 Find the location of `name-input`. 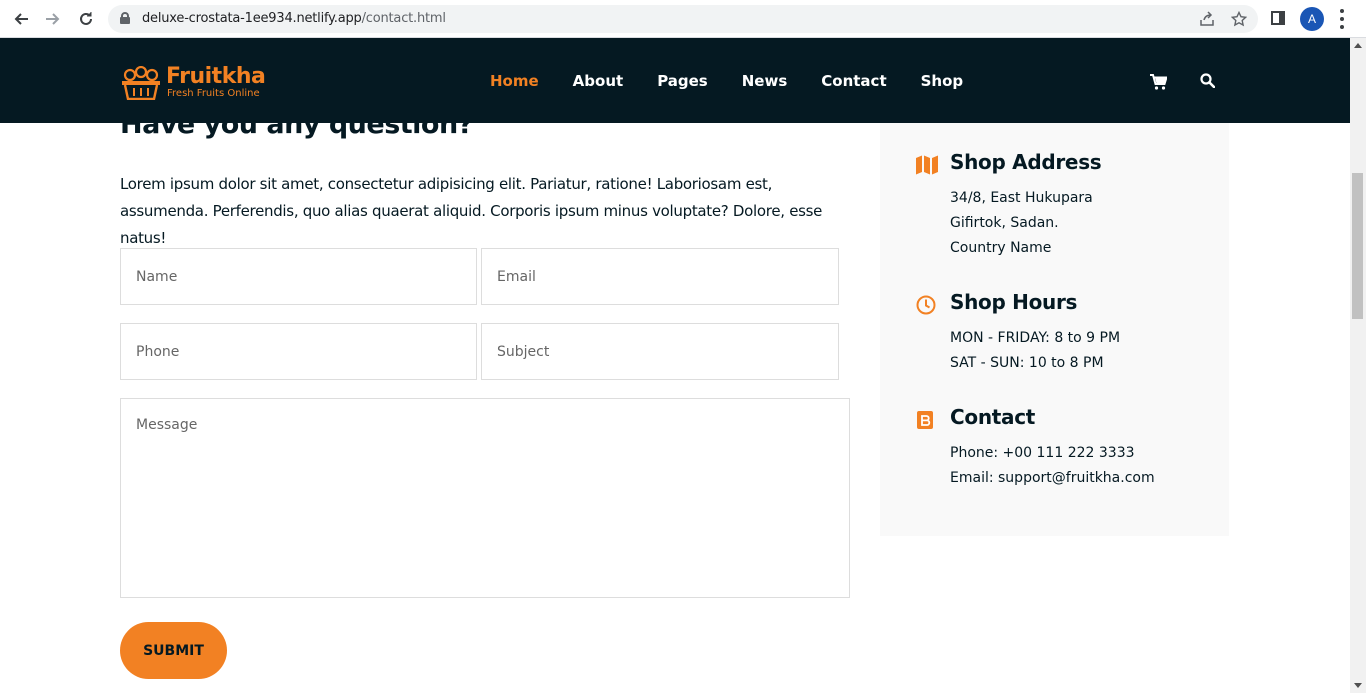

name-input is located at coordinates (298, 276).